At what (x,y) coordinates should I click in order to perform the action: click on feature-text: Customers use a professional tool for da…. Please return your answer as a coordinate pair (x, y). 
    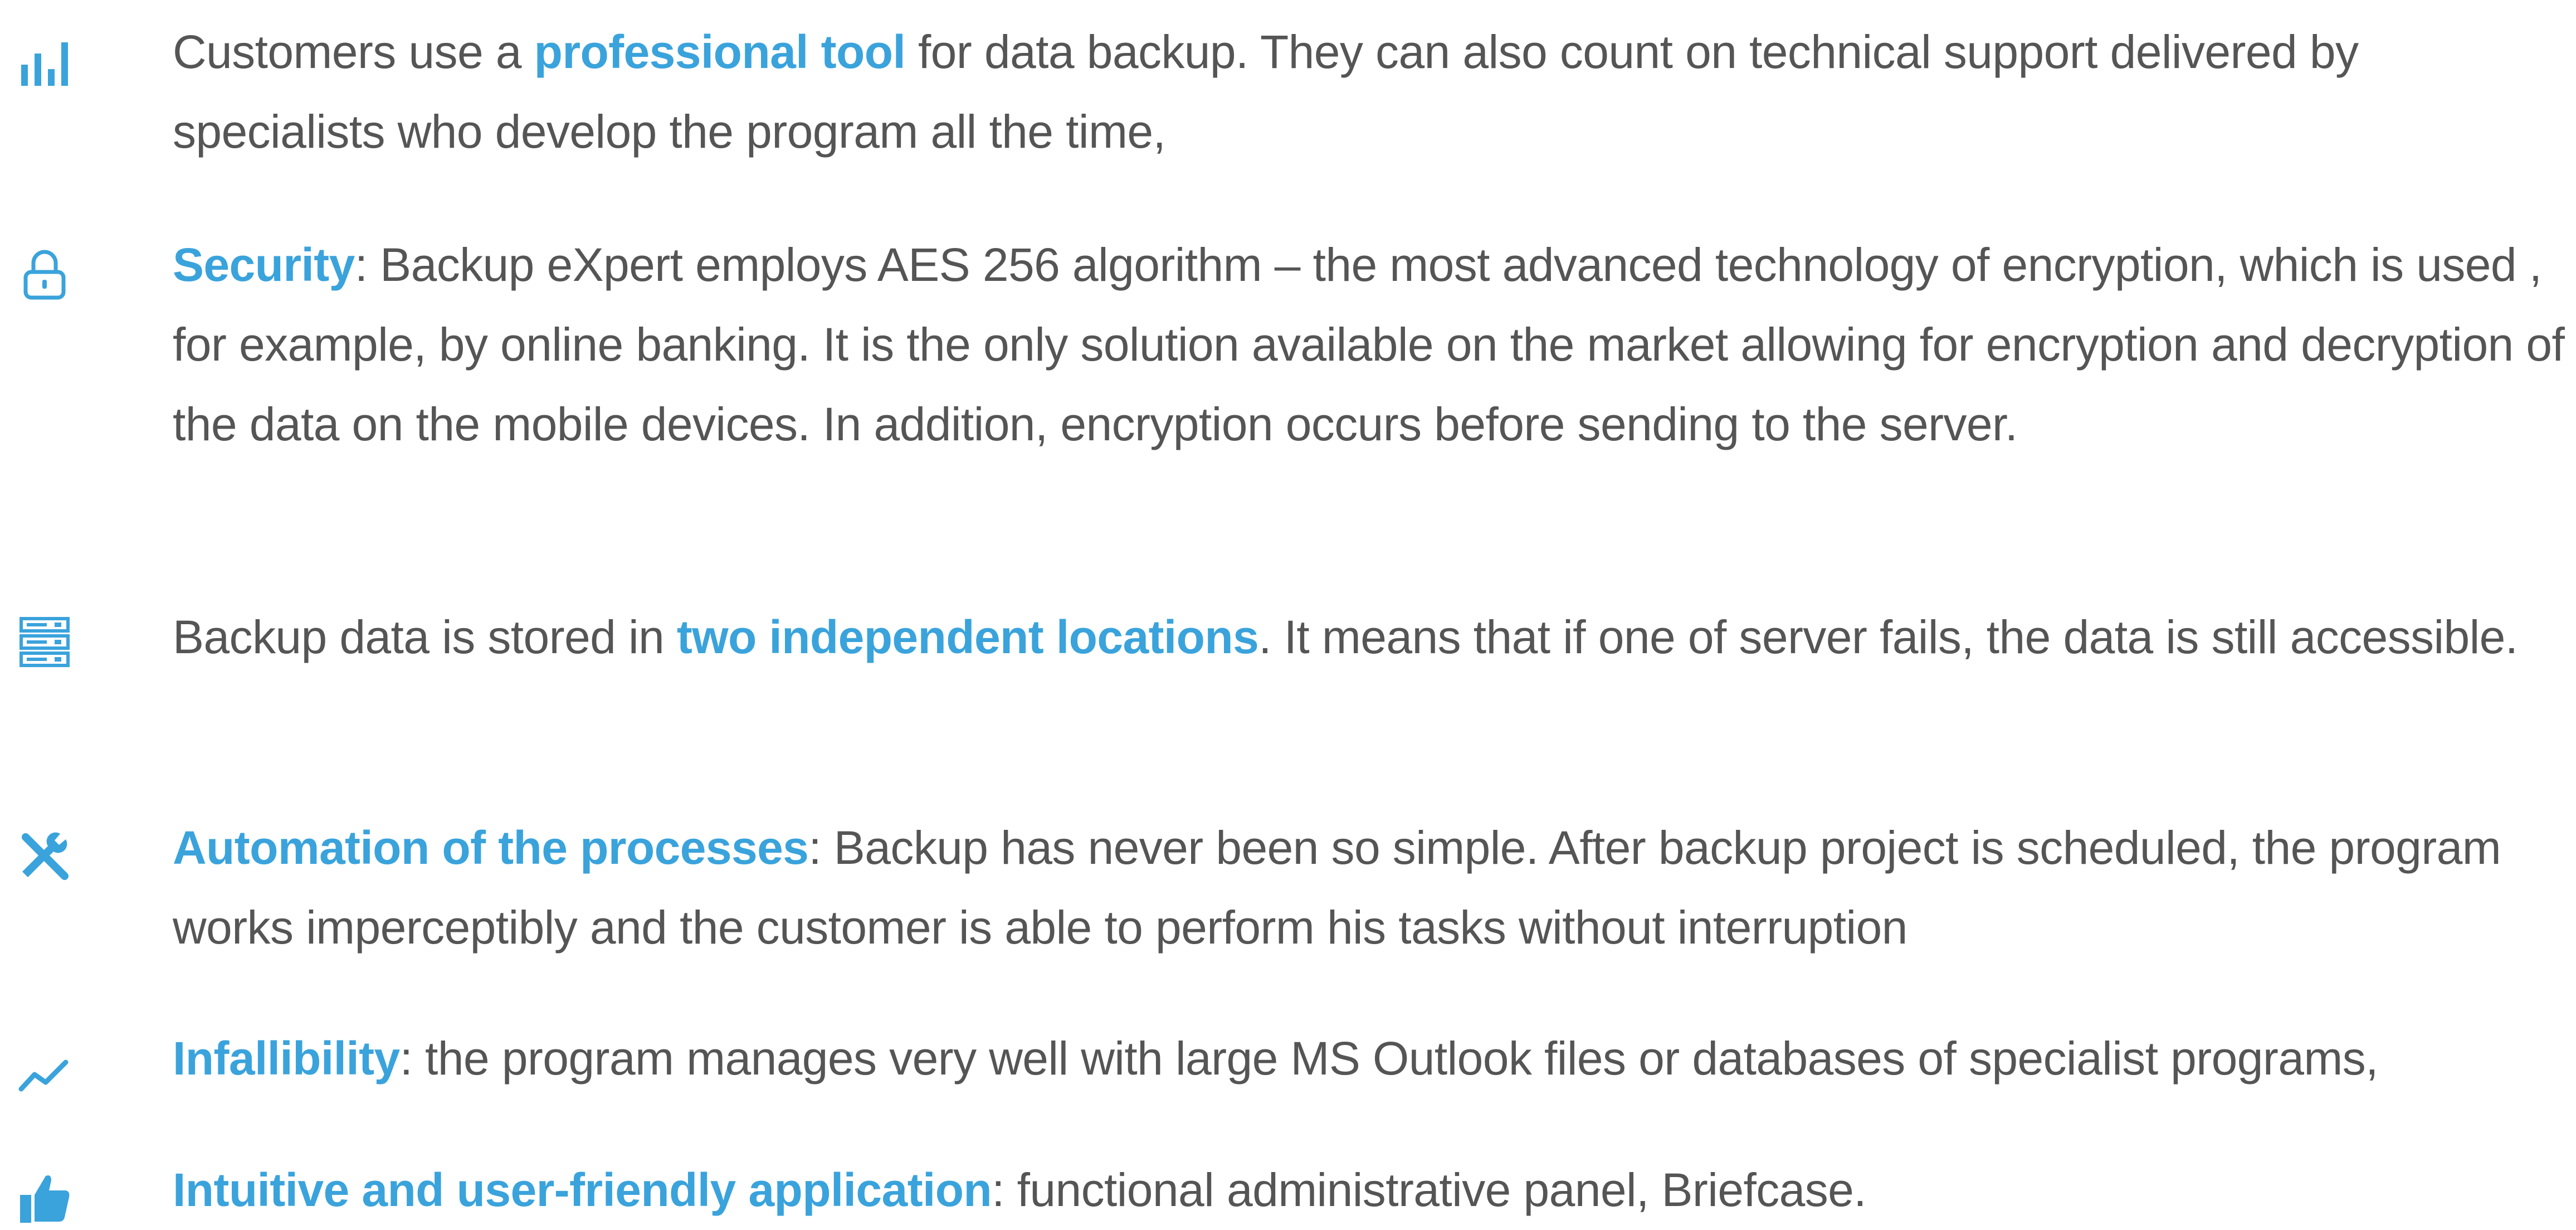
    Looking at the image, I should click on (1370, 92).